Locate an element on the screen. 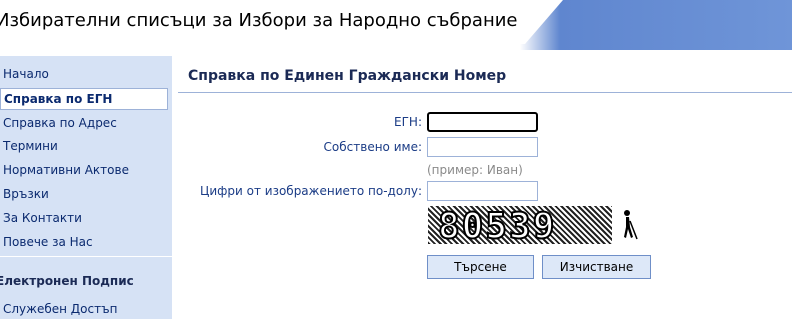 The width and height of the screenshot is (792, 320). sidebar-item-terms: Термини is located at coordinates (85, 146).